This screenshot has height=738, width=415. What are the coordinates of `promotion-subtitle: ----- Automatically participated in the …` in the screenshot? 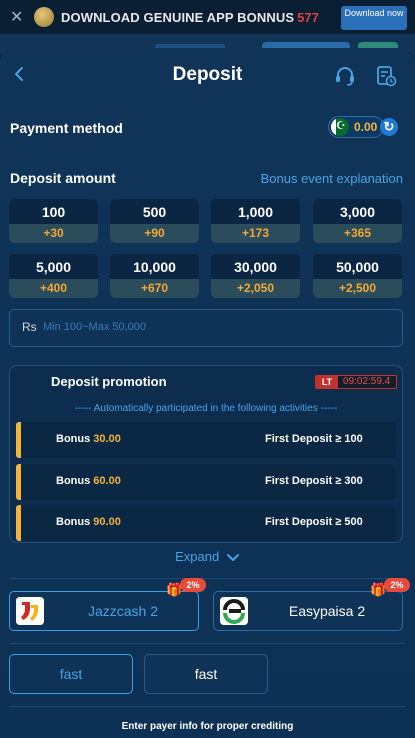 It's located at (206, 408).